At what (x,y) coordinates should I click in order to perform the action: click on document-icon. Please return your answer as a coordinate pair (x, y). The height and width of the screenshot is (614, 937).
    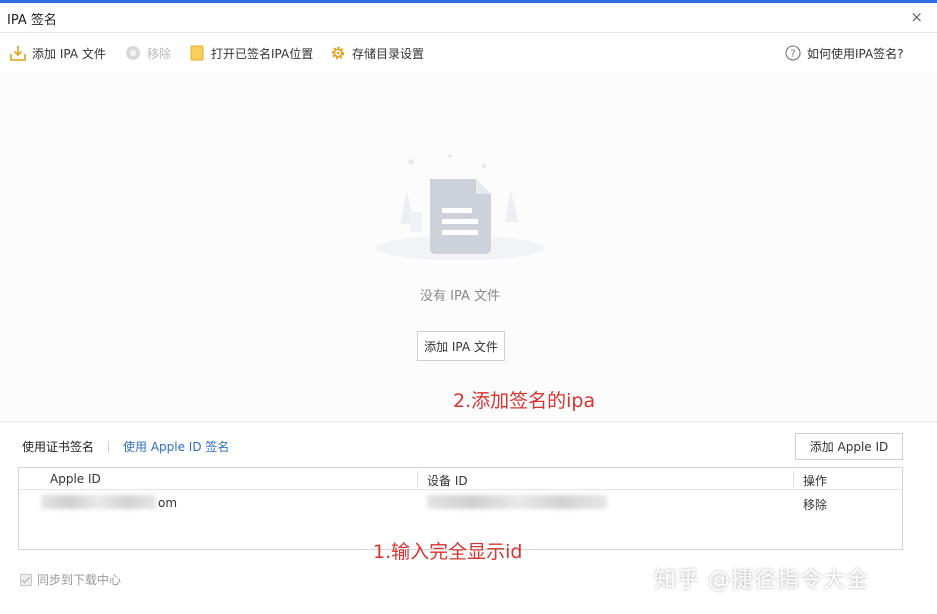
    Looking at the image, I should click on (460, 207).